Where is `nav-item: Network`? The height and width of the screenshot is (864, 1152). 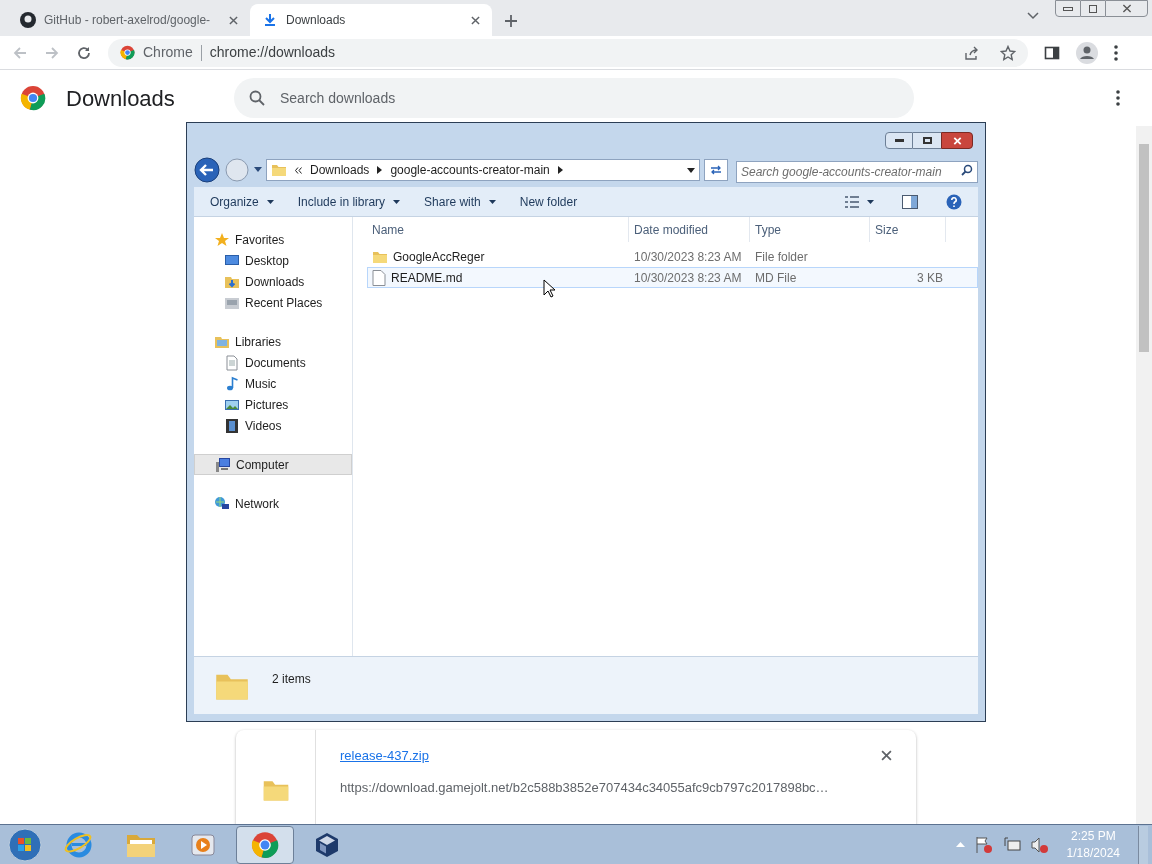
nav-item: Network is located at coordinates (273, 503).